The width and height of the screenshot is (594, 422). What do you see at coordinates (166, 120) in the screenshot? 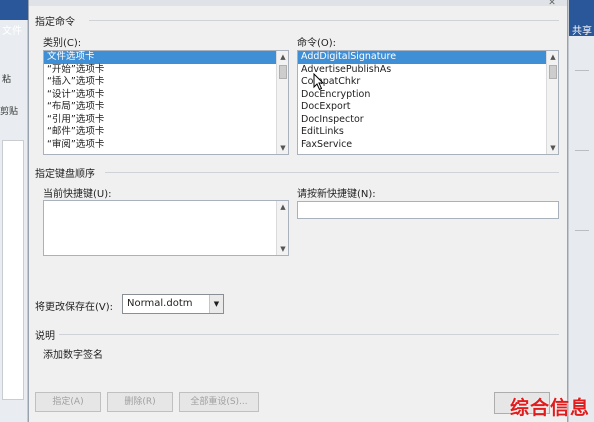
I see `category-list-item: “引用”选项卡` at bounding box center [166, 120].